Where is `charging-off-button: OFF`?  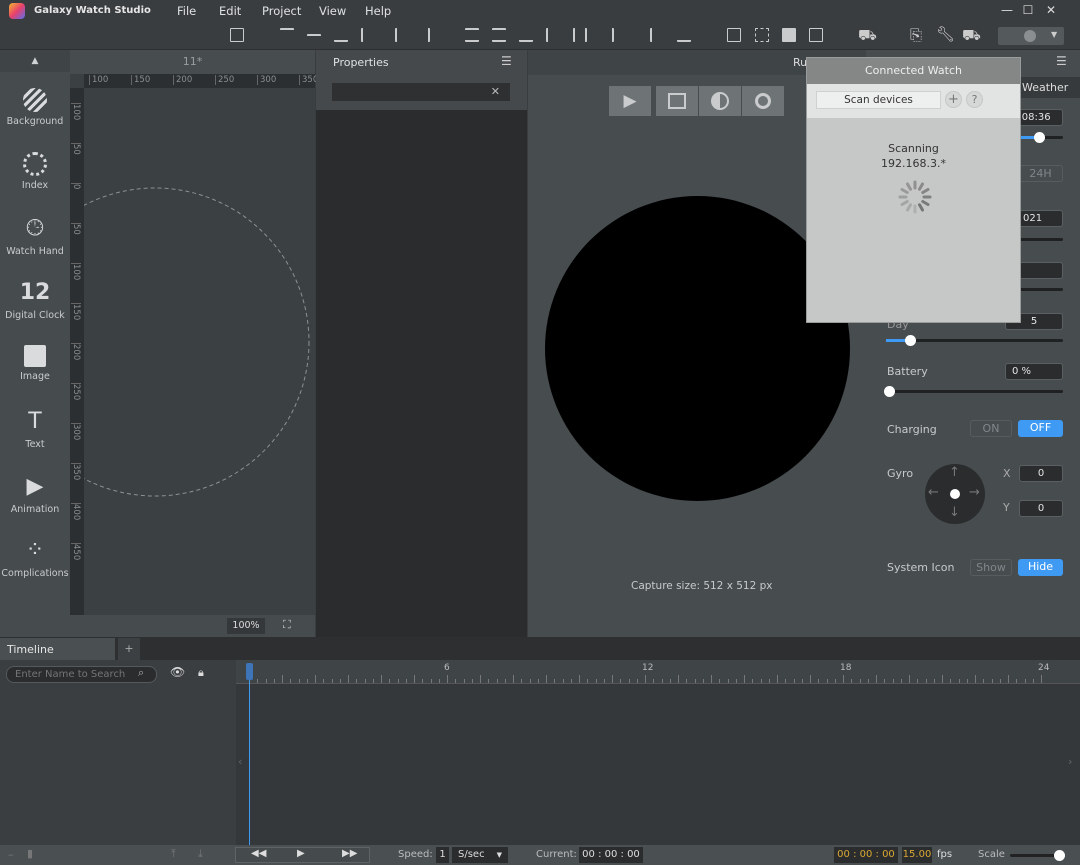 charging-off-button: OFF is located at coordinates (1040, 428).